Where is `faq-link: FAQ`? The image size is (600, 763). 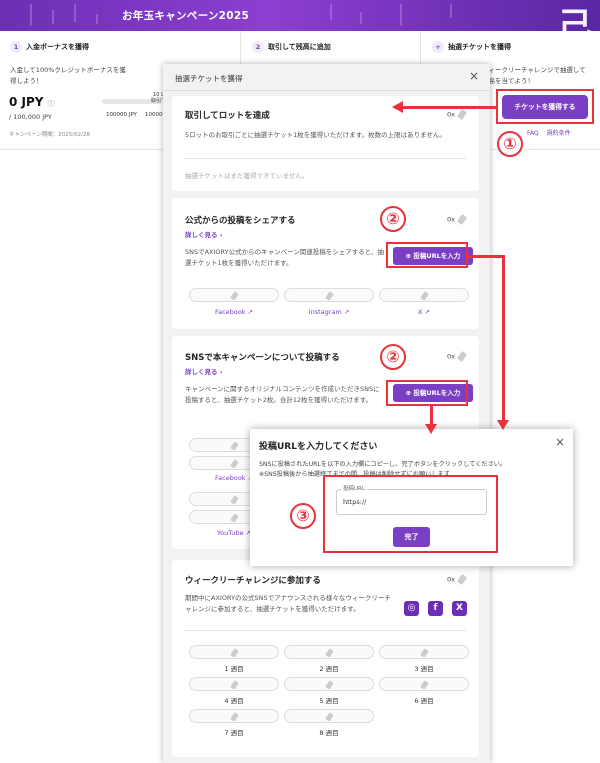 faq-link: FAQ is located at coordinates (533, 133).